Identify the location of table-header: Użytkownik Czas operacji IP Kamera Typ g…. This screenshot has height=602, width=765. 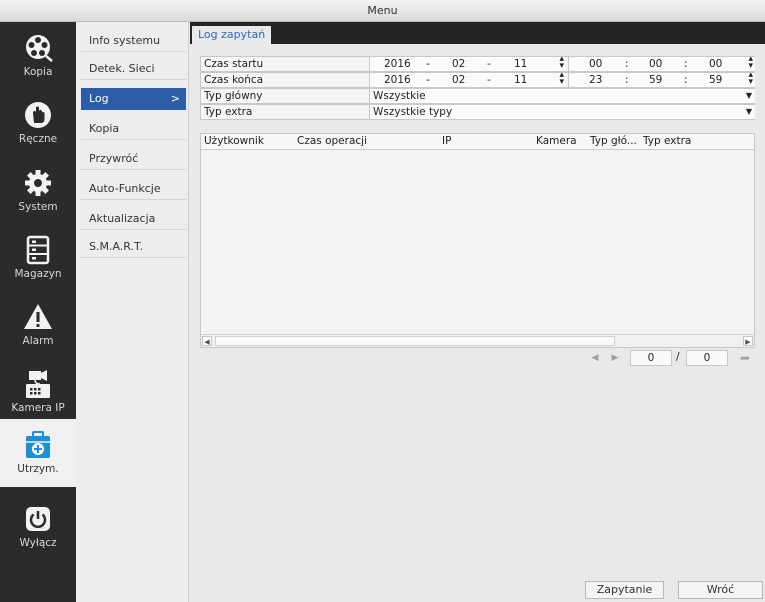
(477, 142).